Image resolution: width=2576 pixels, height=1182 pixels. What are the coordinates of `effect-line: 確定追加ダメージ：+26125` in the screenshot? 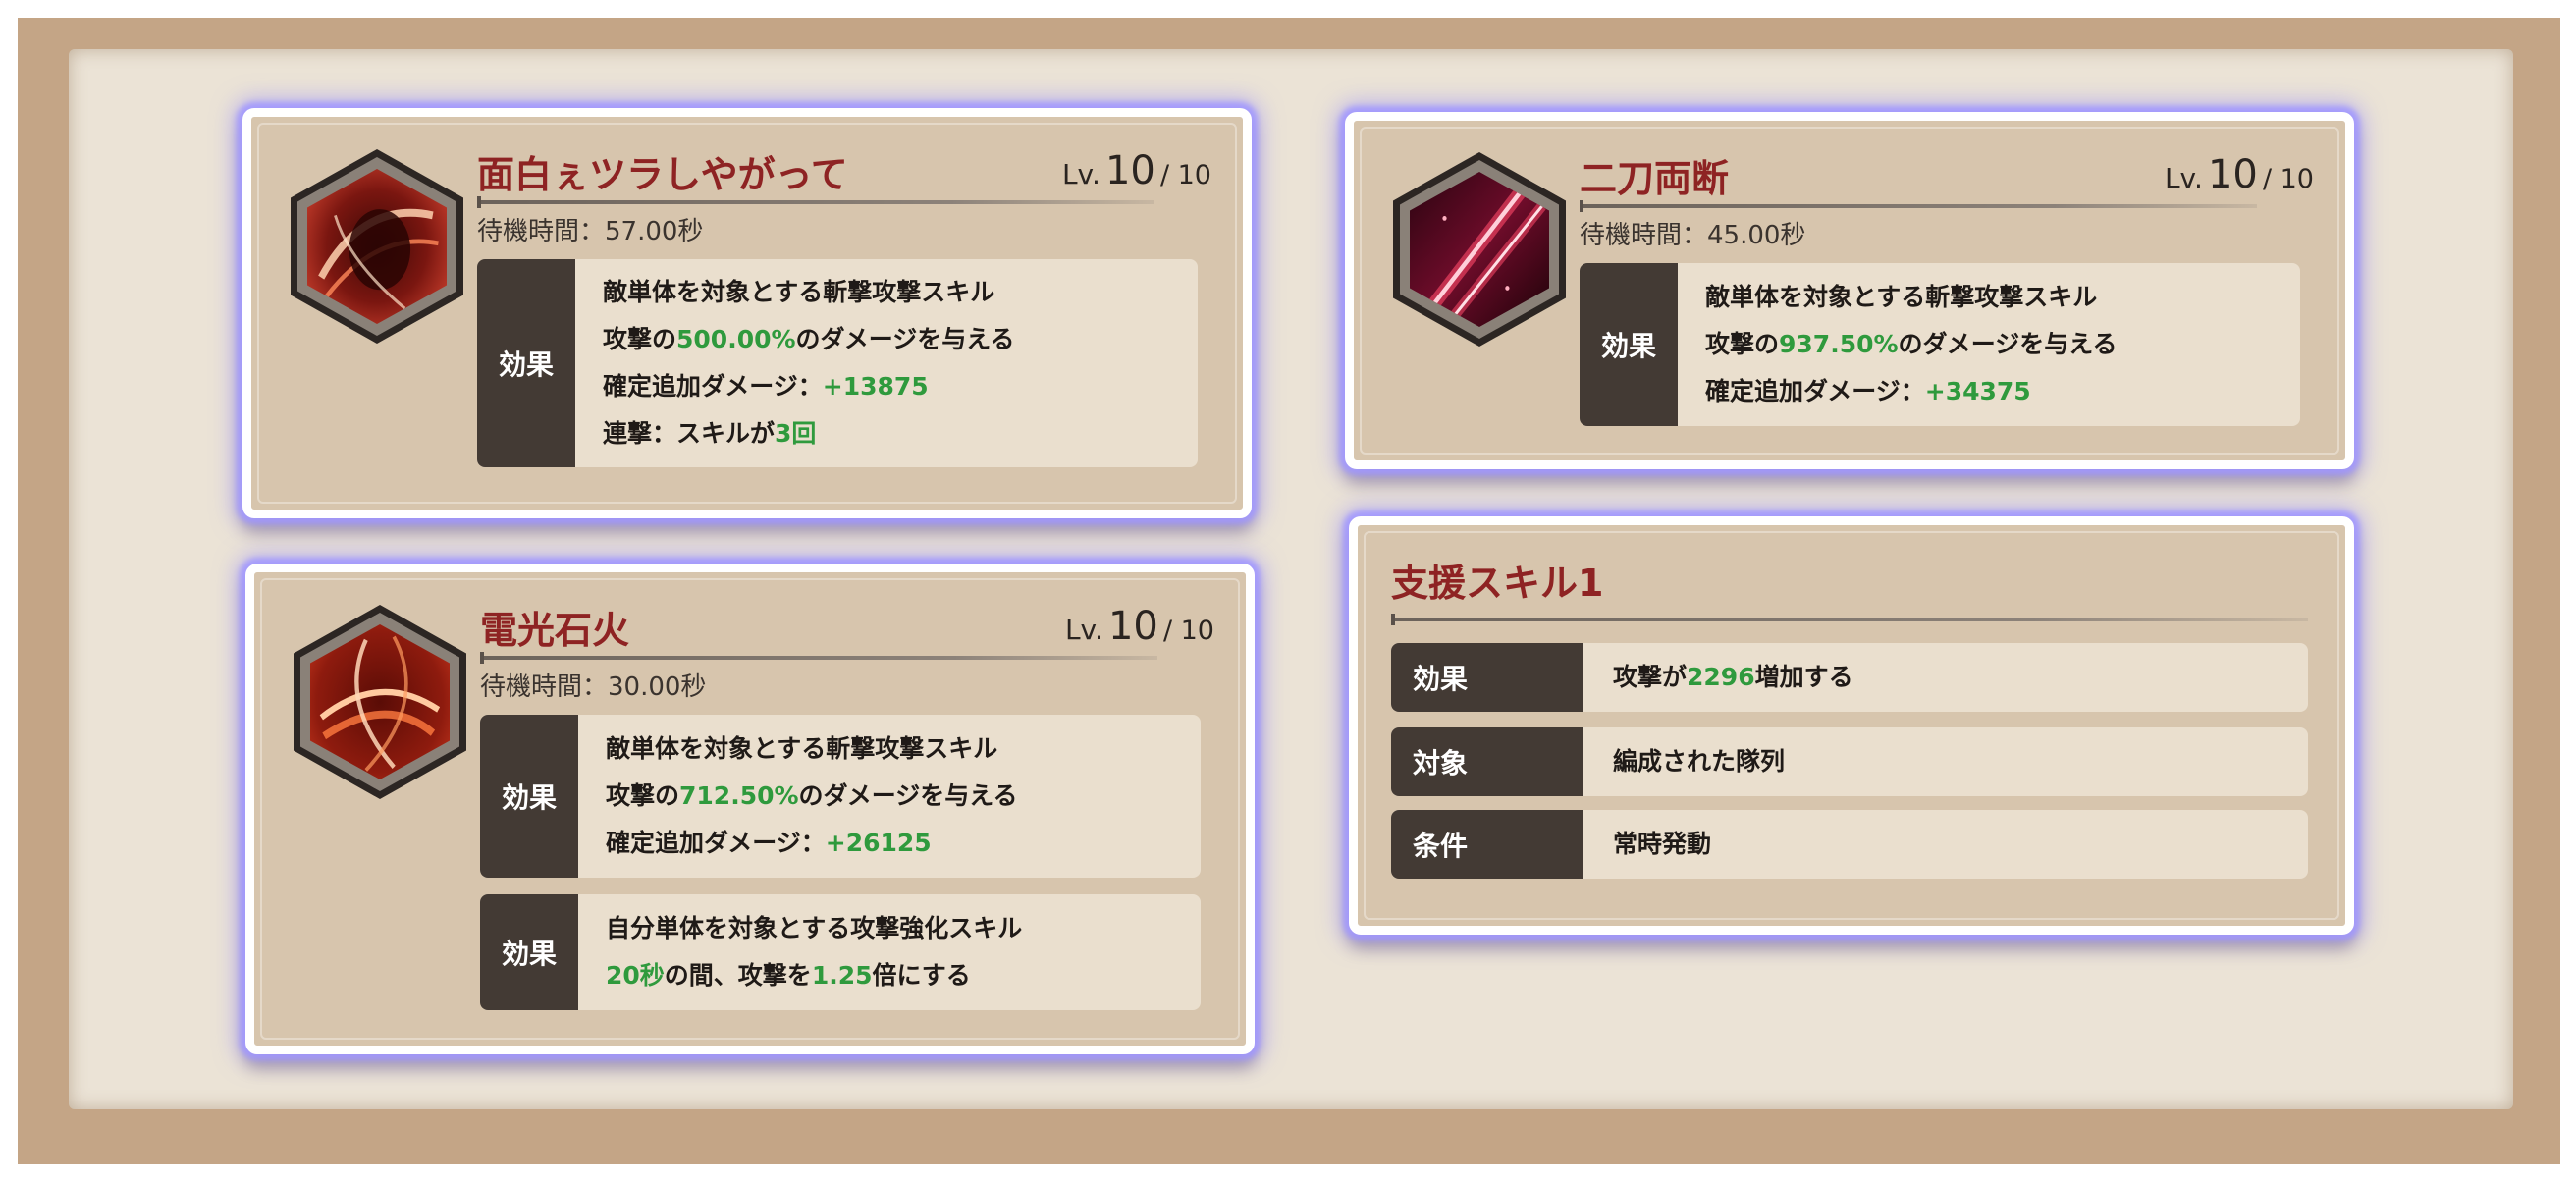 It's located at (898, 844).